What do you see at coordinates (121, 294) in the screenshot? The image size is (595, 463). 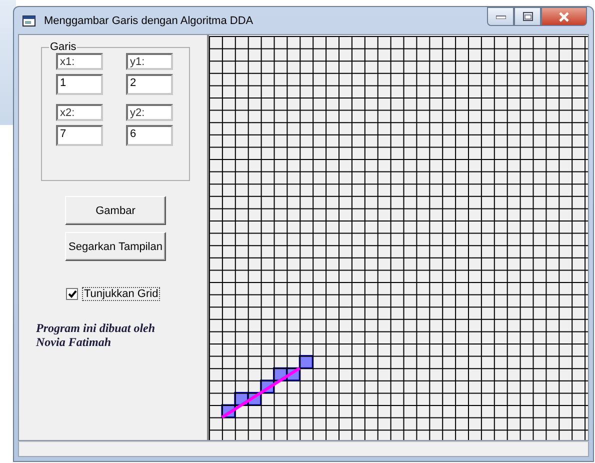 I see `checkbox-label: Tunjukkan Grid` at bounding box center [121, 294].